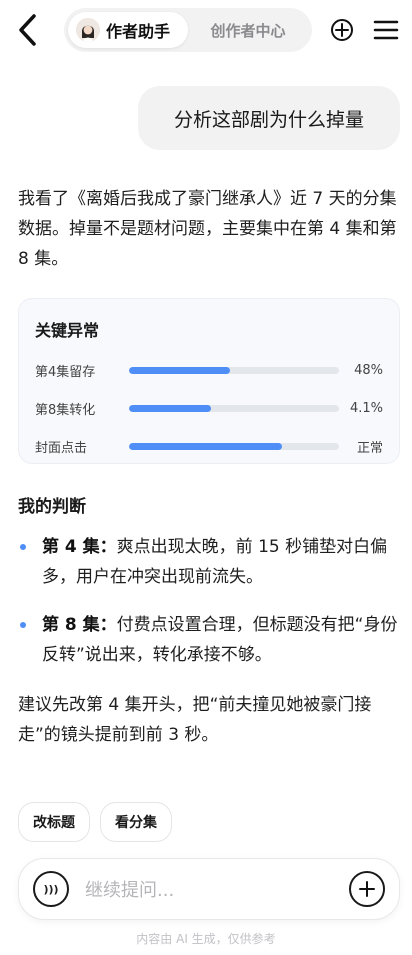  What do you see at coordinates (248, 30) in the screenshot?
I see `tab-creator-center: 创作者中心` at bounding box center [248, 30].